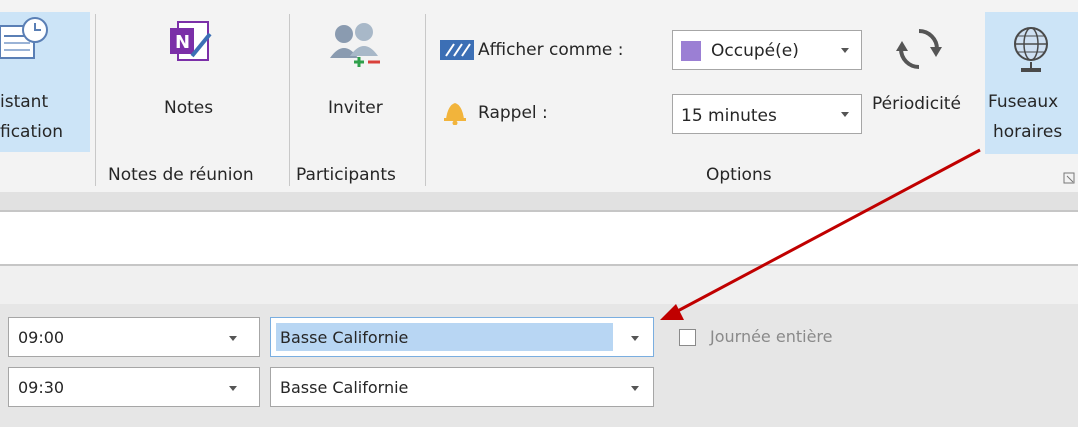 Image resolution: width=1078 pixels, height=427 pixels. Describe the element at coordinates (755, 51) in the screenshot. I see `show-as-value: Occupé(e)` at that location.